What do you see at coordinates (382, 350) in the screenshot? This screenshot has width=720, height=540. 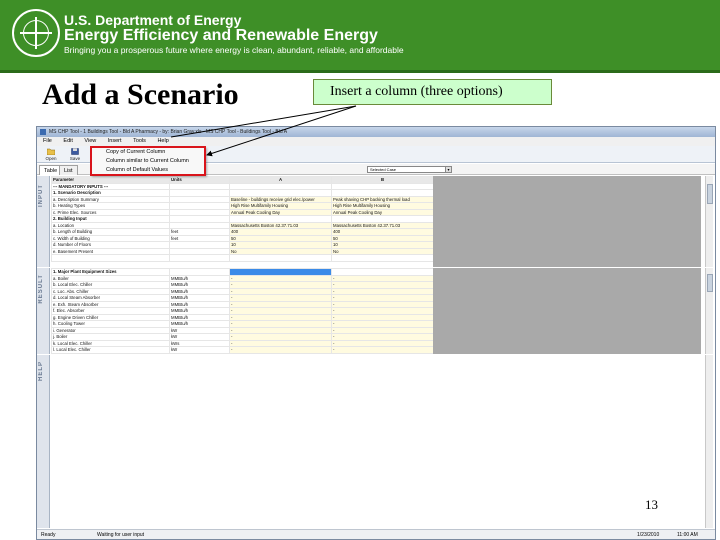 I see `cell-b: -` at bounding box center [382, 350].